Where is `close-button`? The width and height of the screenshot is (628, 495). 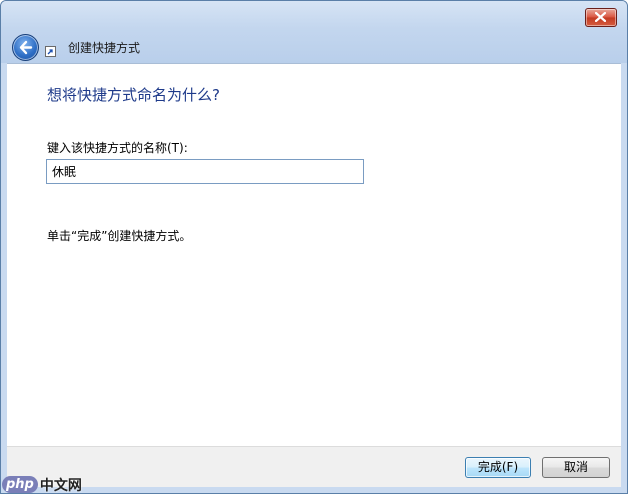
close-button is located at coordinates (601, 17).